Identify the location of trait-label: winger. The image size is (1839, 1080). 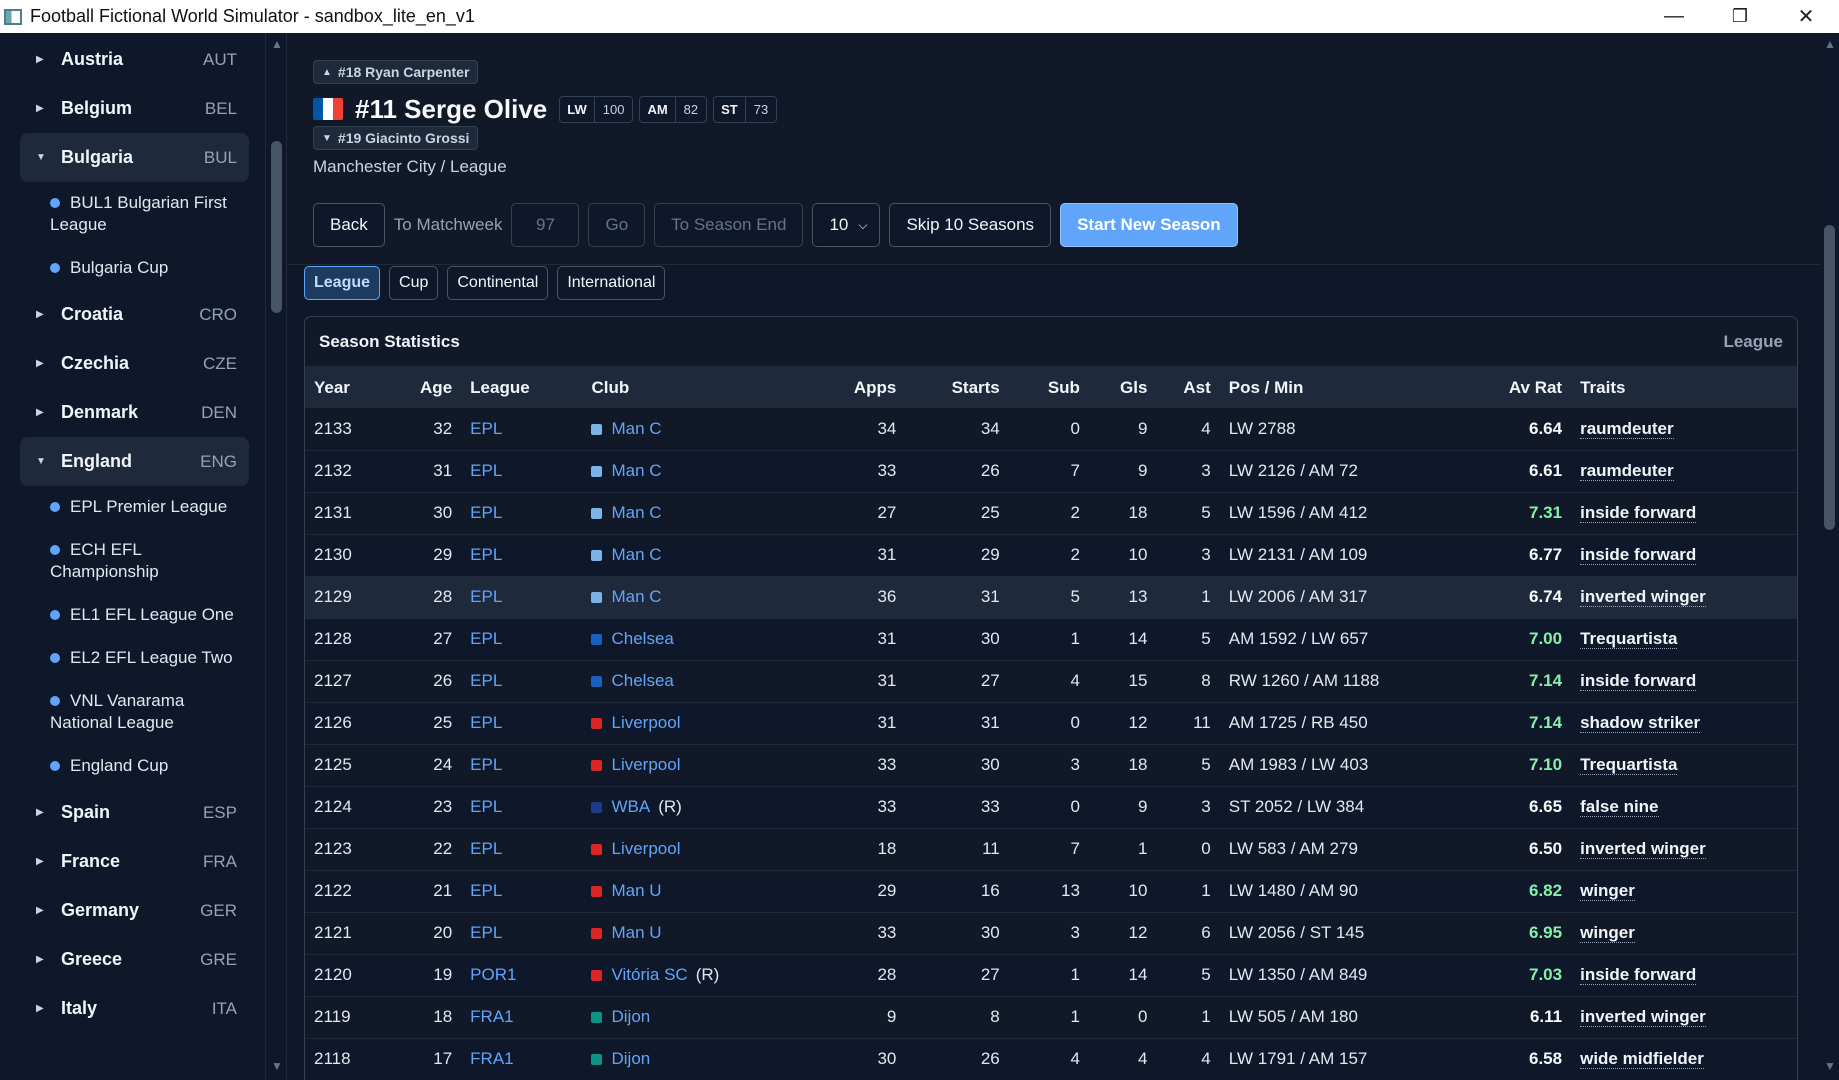
(1607, 891).